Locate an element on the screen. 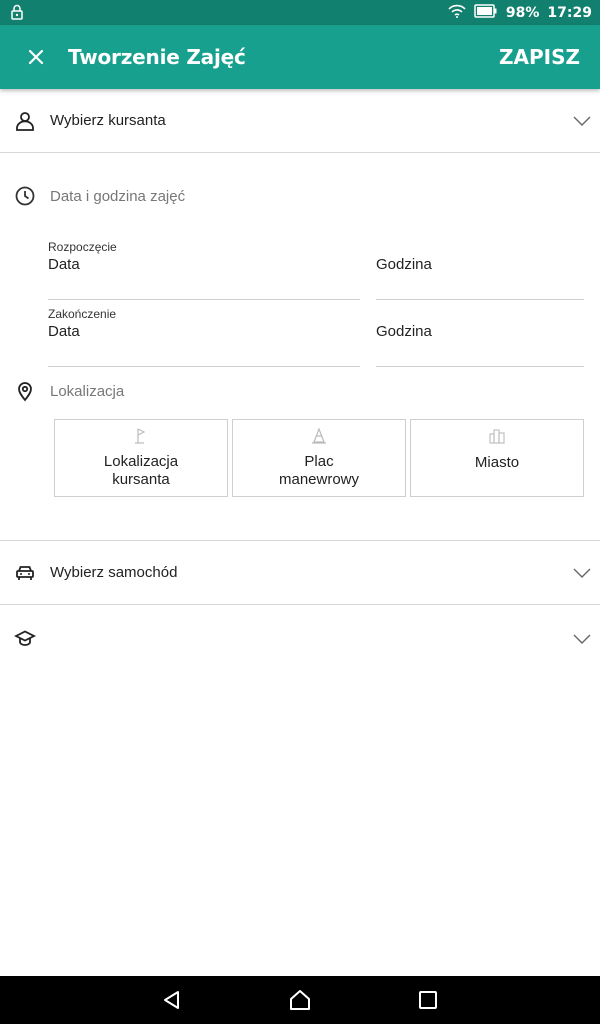 The image size is (600, 1024). location-option-city: Miasto is located at coordinates (497, 458).